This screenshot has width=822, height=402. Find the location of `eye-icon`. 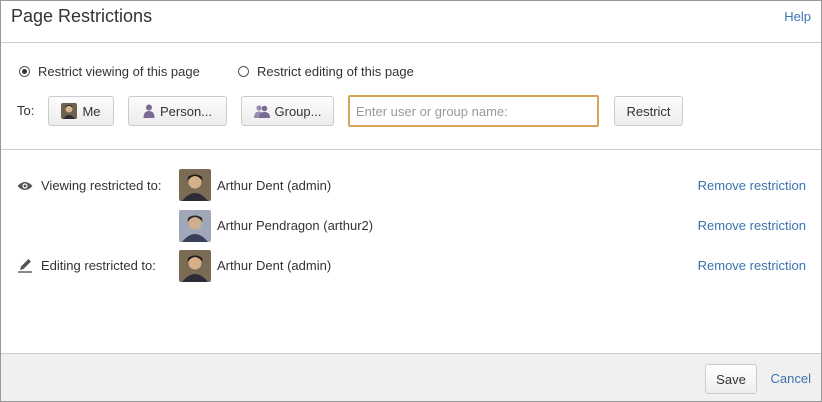

eye-icon is located at coordinates (25, 188).